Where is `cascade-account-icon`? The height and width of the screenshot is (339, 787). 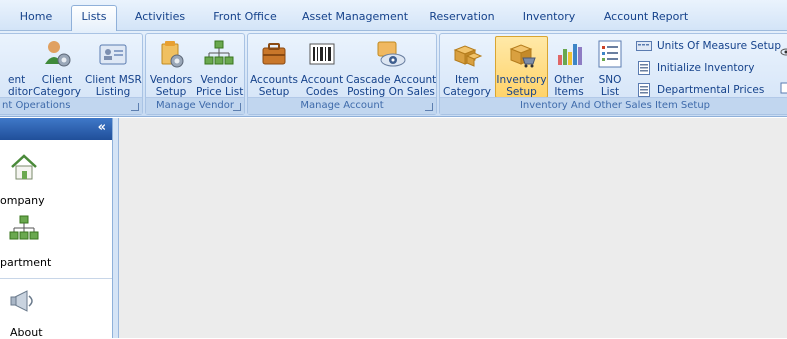
cascade-account-icon is located at coordinates (391, 54).